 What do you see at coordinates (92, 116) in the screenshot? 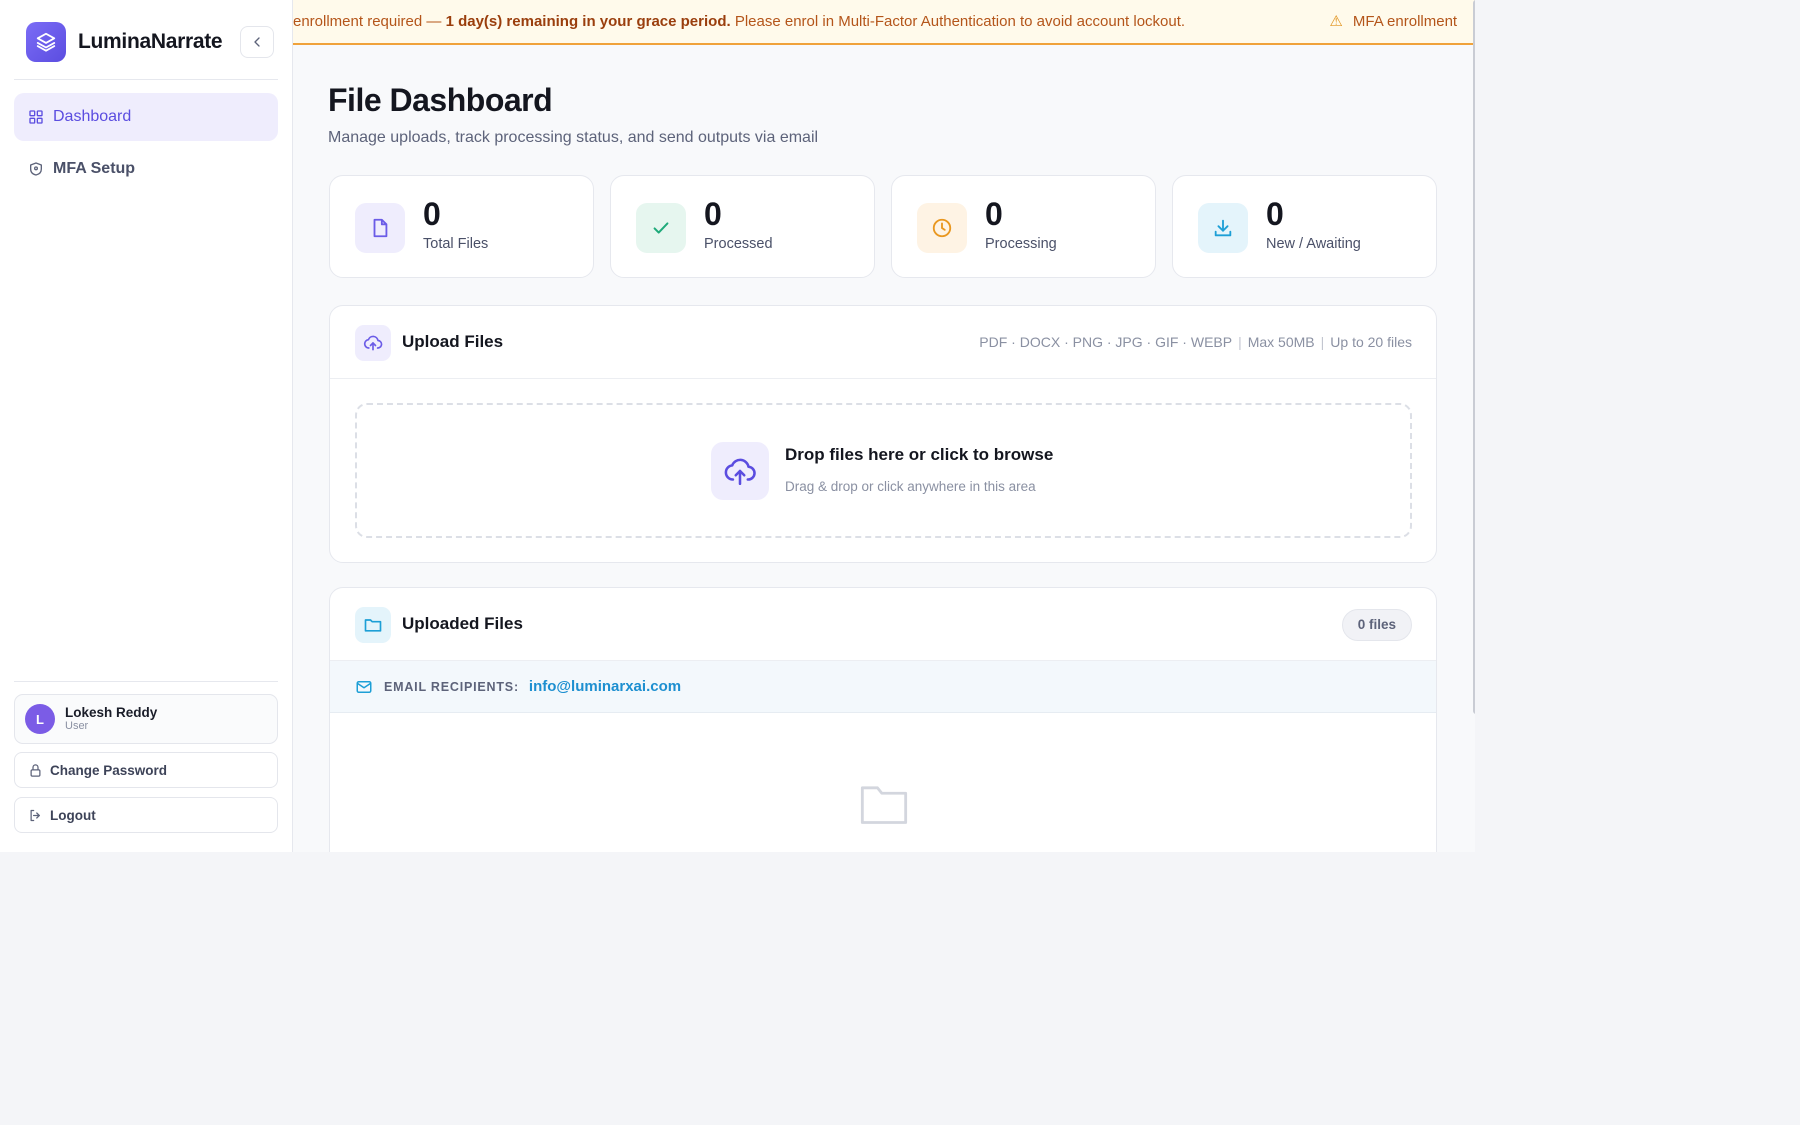
I see `sidebar-item-label: Dashboard` at bounding box center [92, 116].